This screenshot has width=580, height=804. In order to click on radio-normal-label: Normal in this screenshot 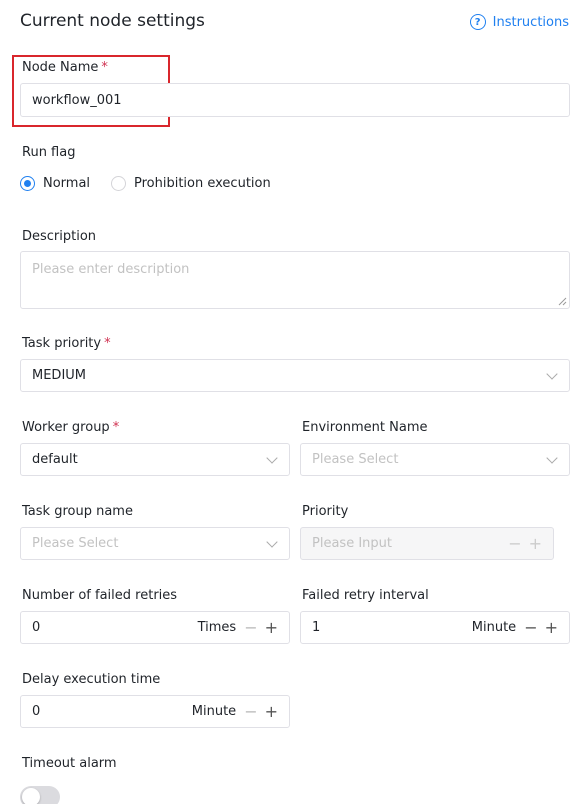, I will do `click(67, 183)`.